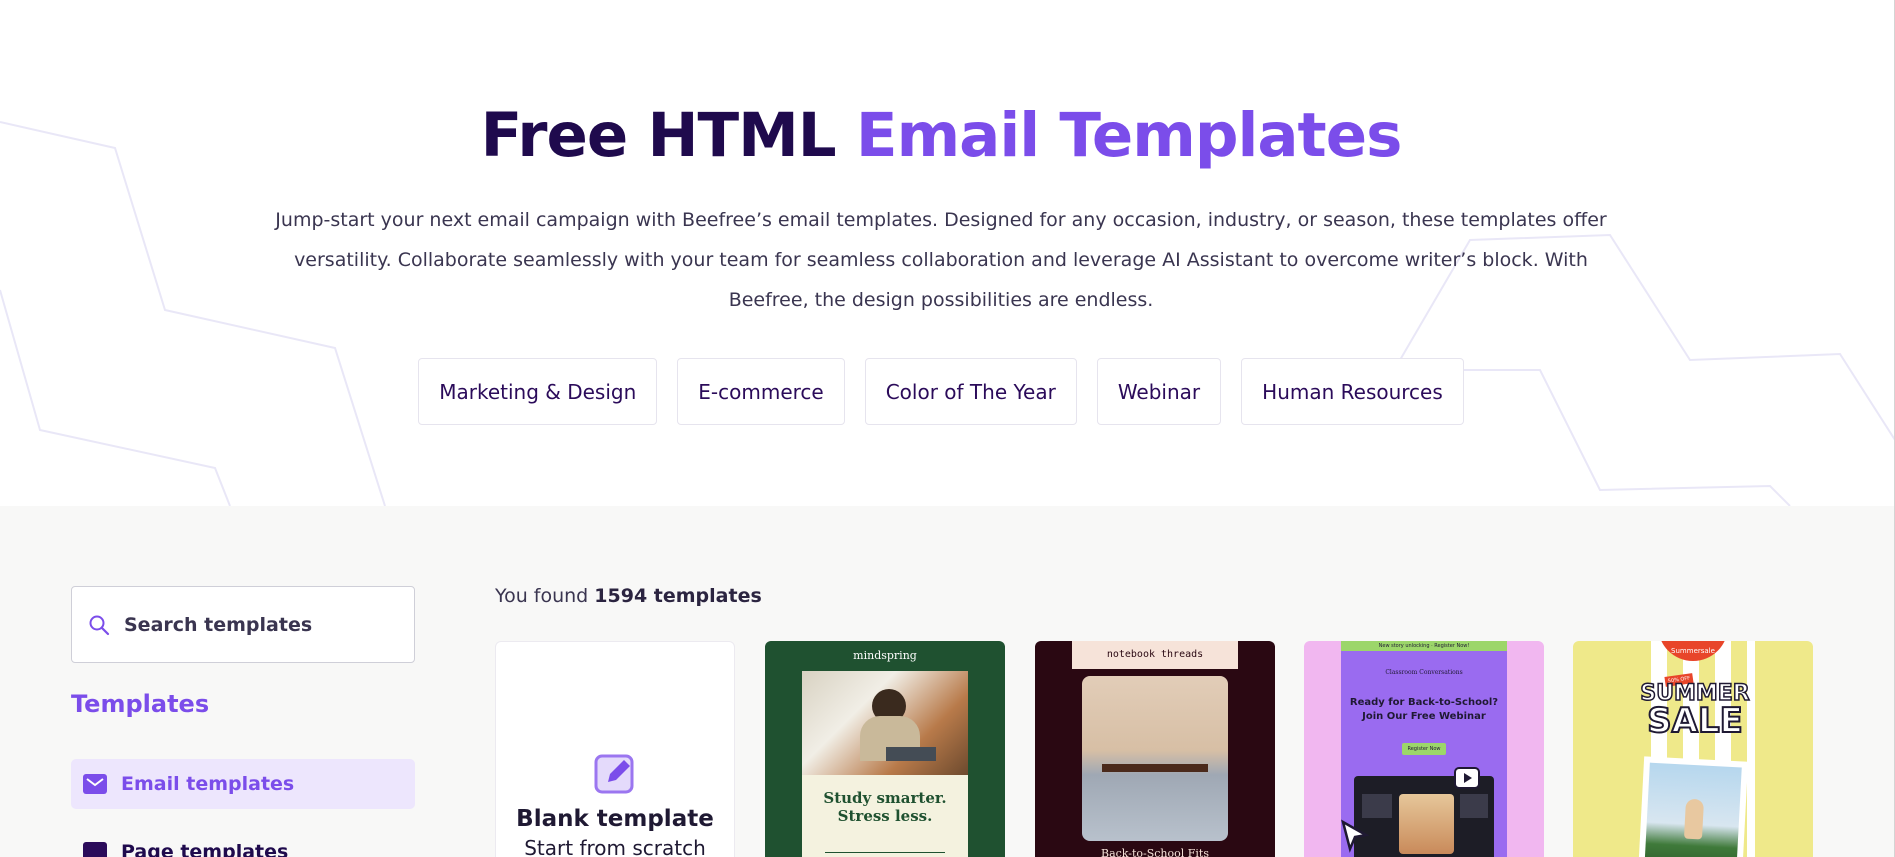 This screenshot has width=1895, height=857. I want to click on sidebar-item-email-templates: Email templates, so click(243, 784).